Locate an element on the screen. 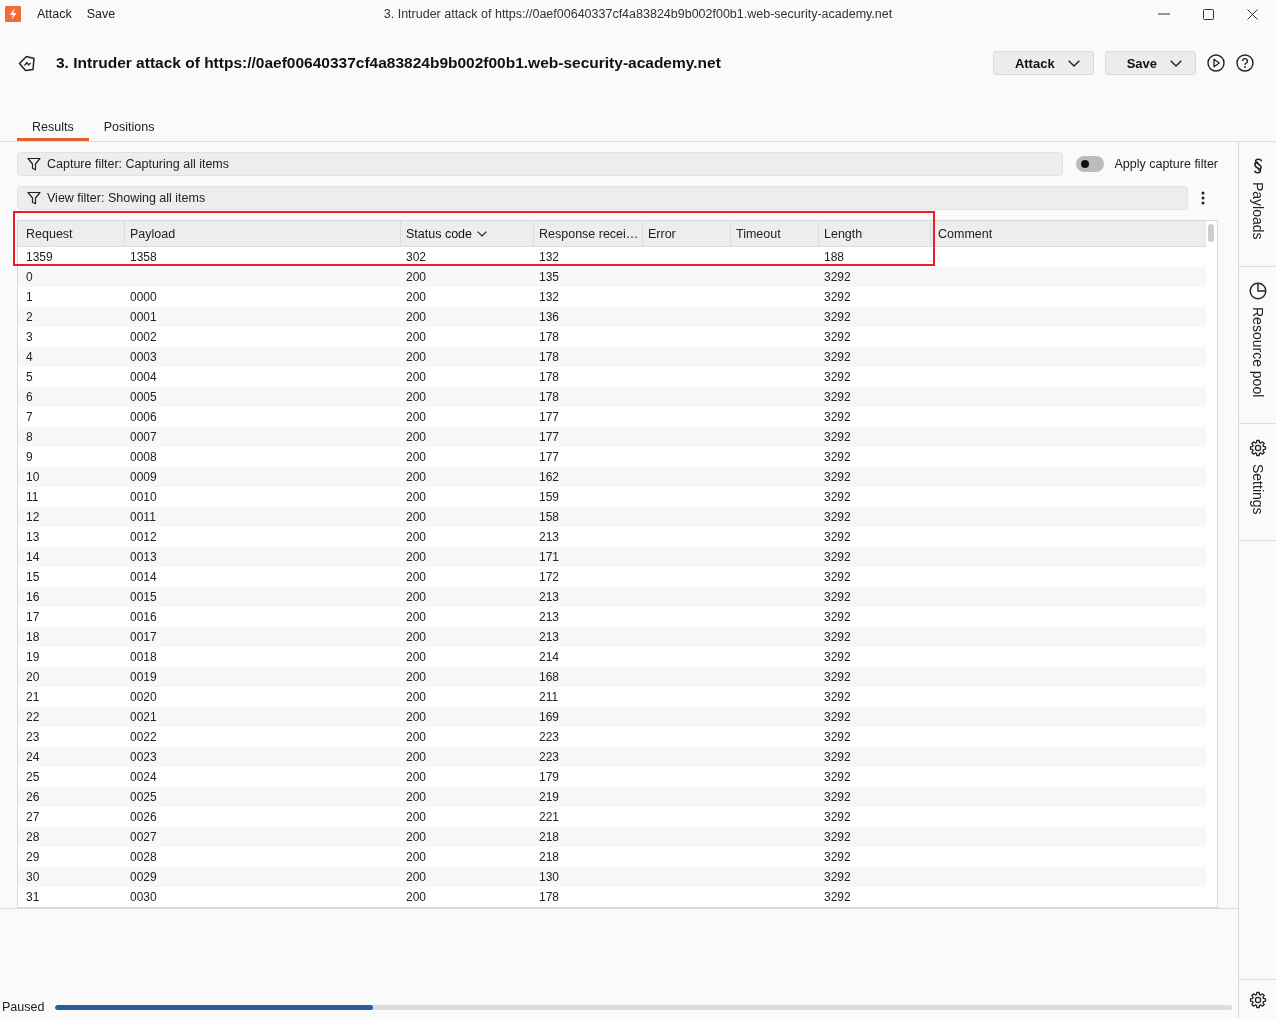 The height and width of the screenshot is (1019, 1276). table-row: 30 0029 200 130 3292 is located at coordinates (612, 877).